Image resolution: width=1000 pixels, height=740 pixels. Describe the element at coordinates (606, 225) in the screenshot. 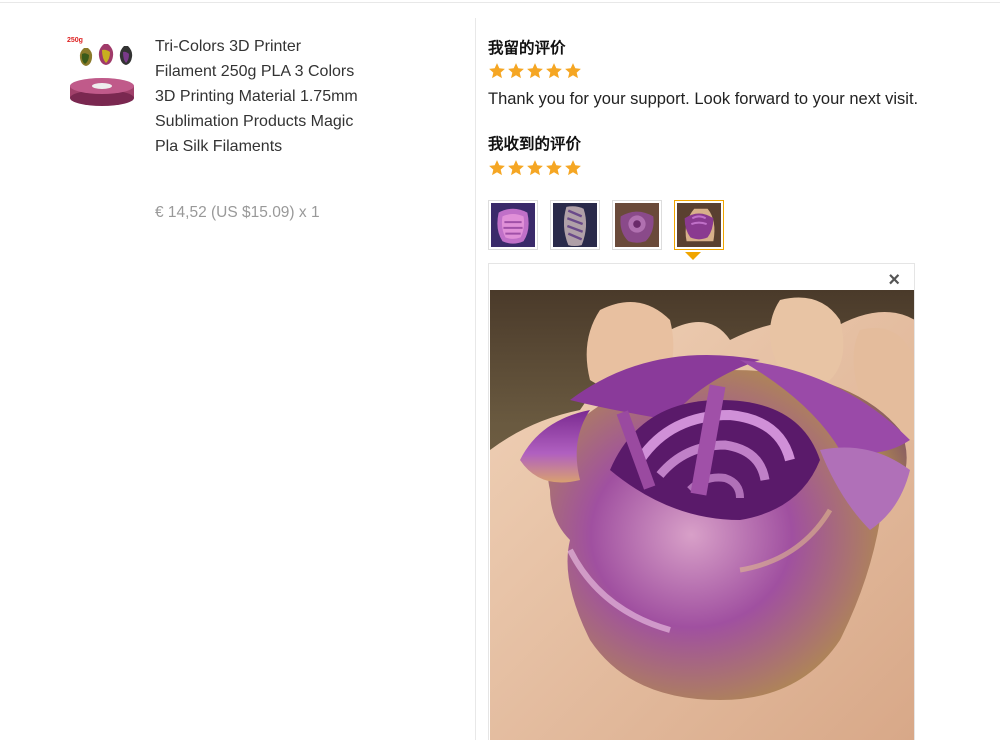

I see `review-photo-strip` at that location.